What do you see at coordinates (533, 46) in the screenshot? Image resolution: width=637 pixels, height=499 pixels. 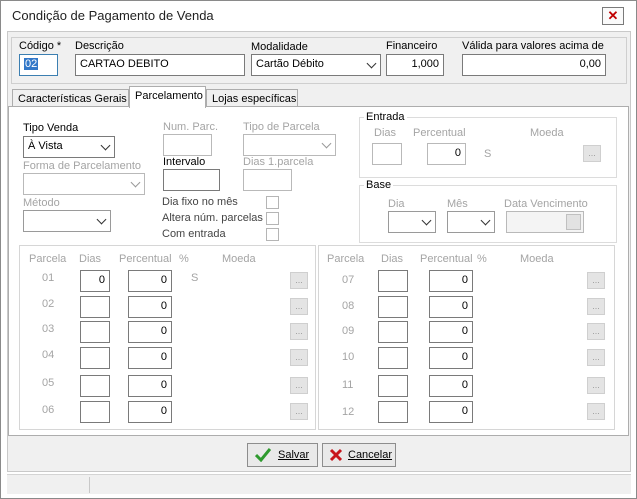 I see `valida-label: Válida para valores acima de` at bounding box center [533, 46].